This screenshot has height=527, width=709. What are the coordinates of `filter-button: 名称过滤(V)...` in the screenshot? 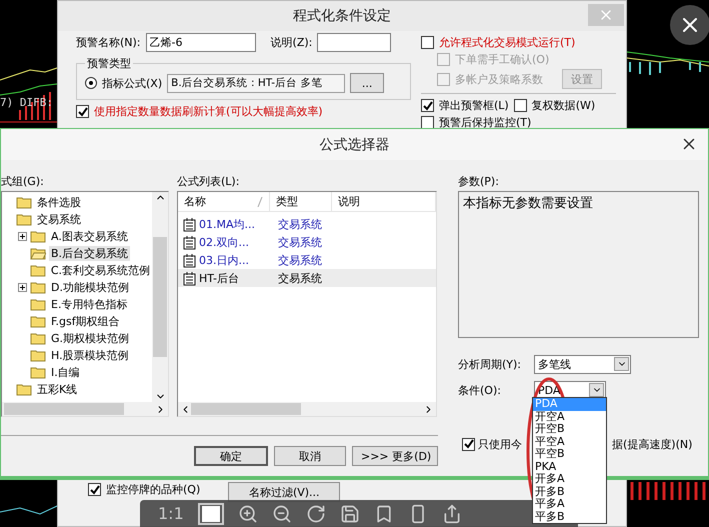 It's located at (284, 492).